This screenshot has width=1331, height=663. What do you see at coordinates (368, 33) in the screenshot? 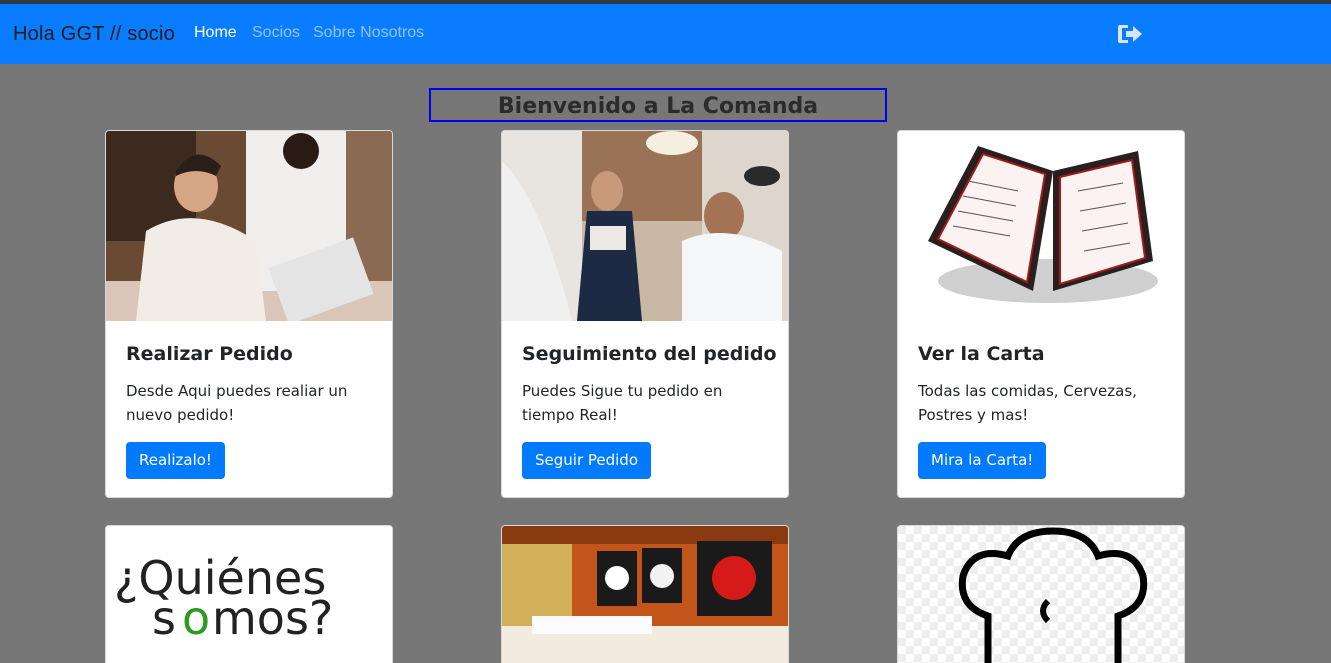
I see `nav-link-sobre-nosotros: Sobre Nosotros` at bounding box center [368, 33].